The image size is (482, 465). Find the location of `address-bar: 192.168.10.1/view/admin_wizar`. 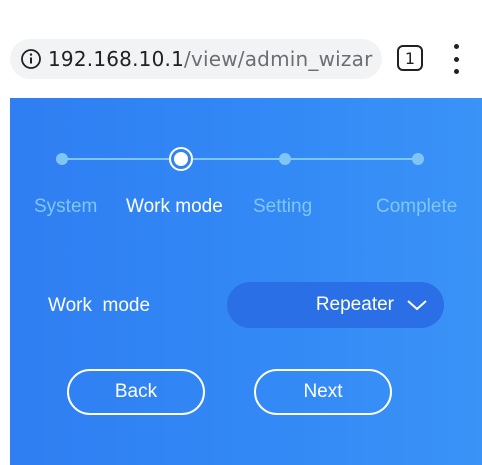

address-bar: 192.168.10.1/view/admin_wizar is located at coordinates (196, 59).